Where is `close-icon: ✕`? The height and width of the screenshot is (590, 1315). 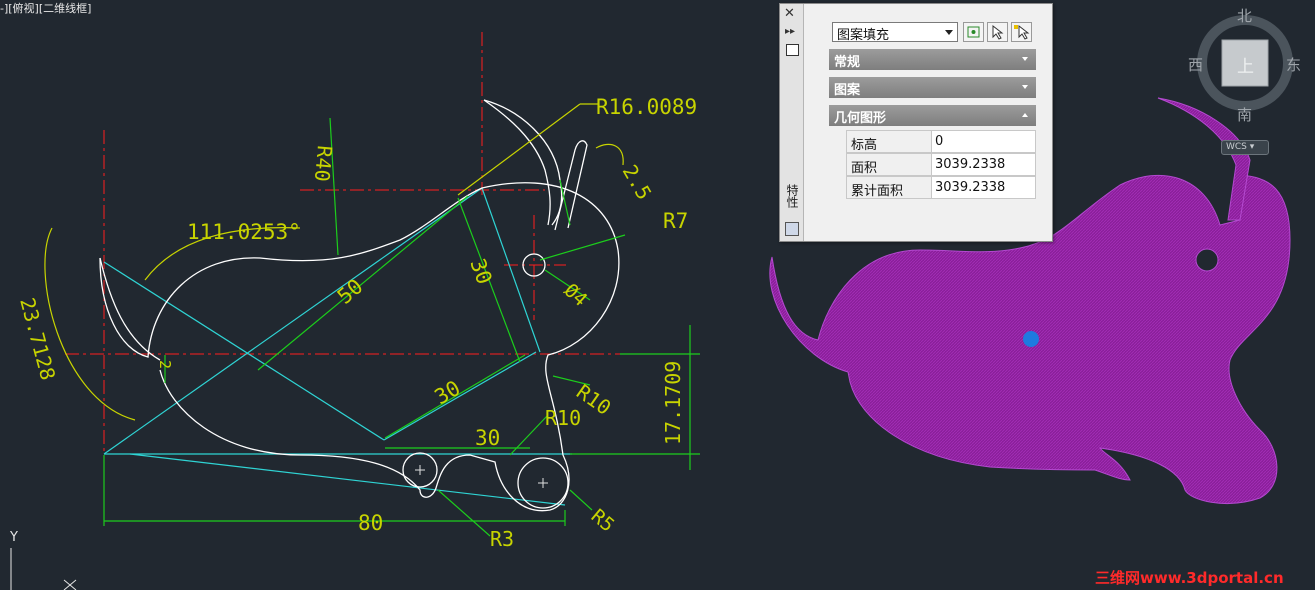 close-icon: ✕ is located at coordinates (789, 13).